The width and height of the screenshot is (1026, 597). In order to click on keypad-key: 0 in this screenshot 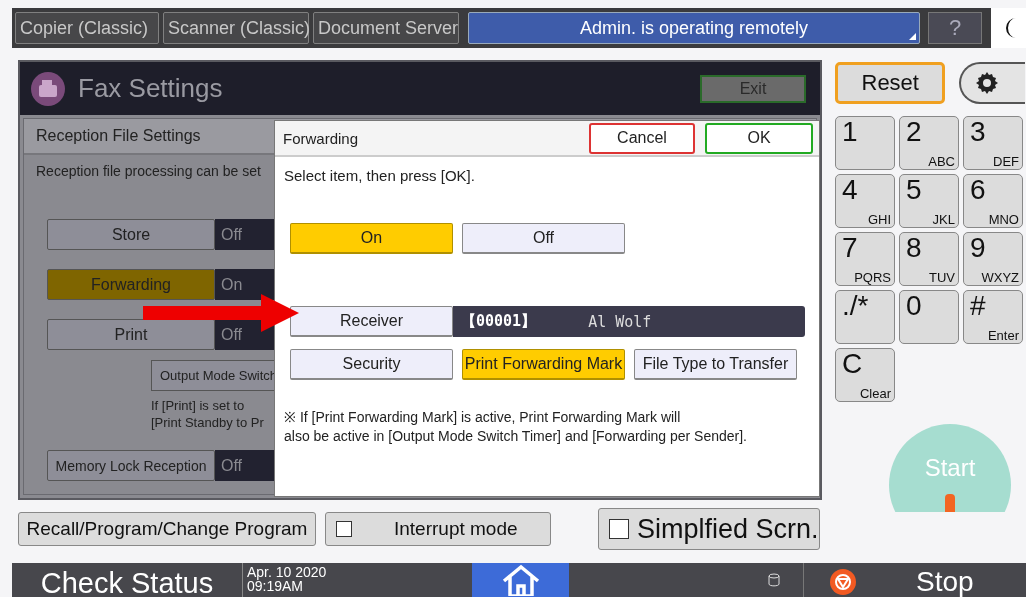, I will do `click(929, 317)`.